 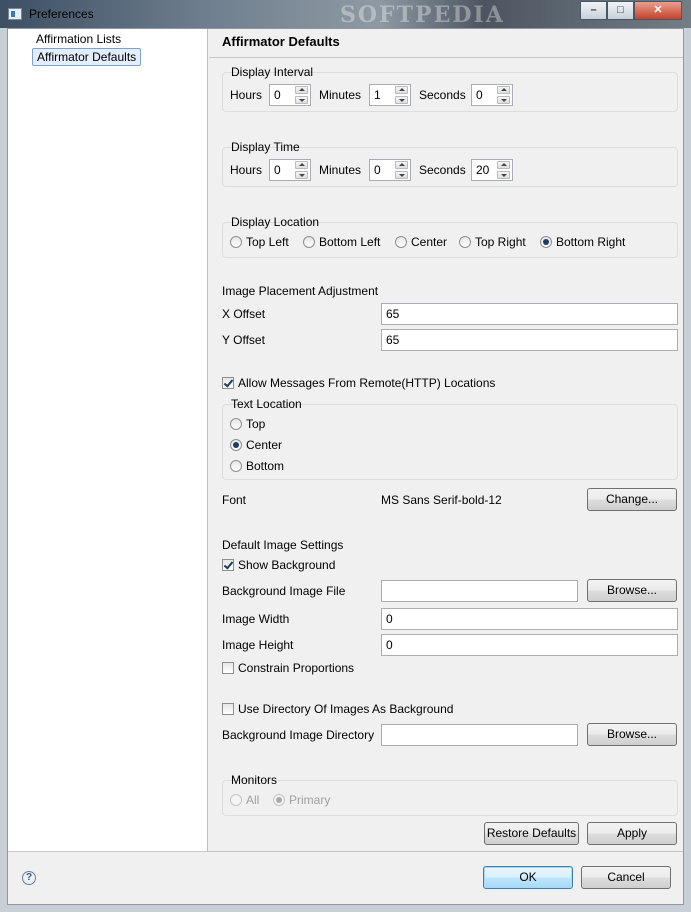 I want to click on x-offset-input: 65, so click(x=529, y=314).